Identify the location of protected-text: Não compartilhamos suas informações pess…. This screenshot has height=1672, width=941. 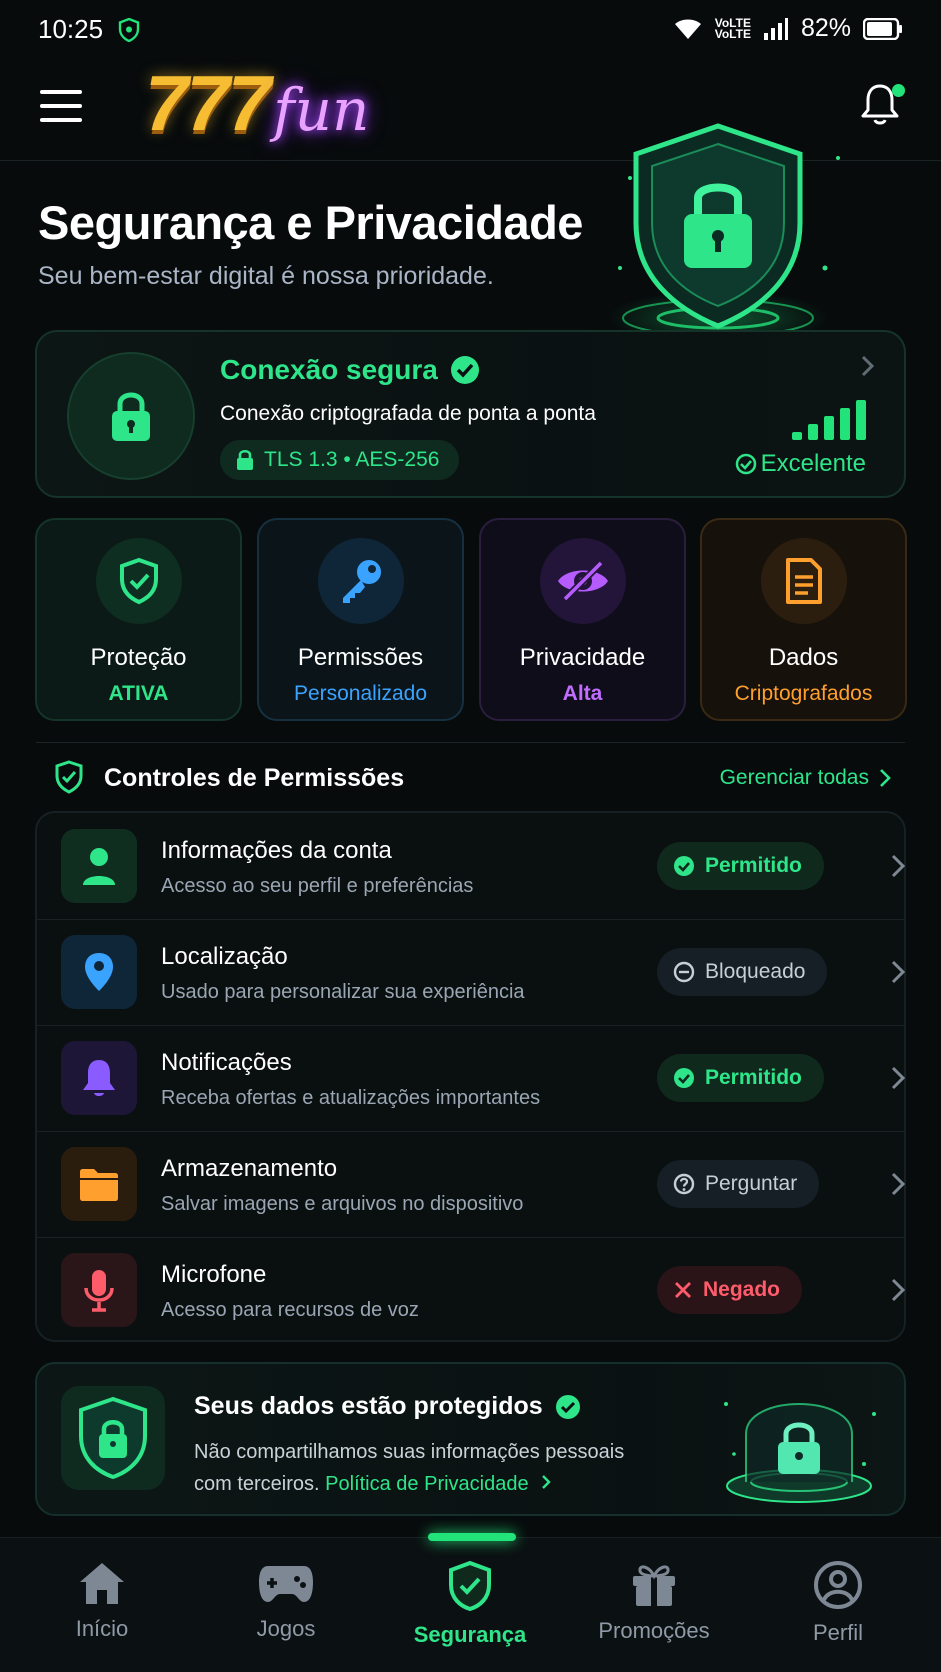
(409, 1468).